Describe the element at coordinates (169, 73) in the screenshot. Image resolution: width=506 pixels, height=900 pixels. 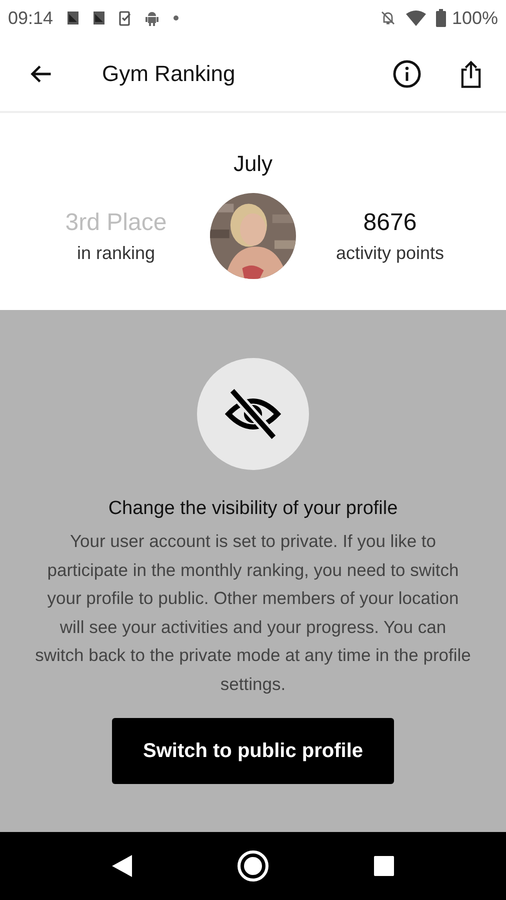
I see `screen-title: Gym Ranking` at that location.